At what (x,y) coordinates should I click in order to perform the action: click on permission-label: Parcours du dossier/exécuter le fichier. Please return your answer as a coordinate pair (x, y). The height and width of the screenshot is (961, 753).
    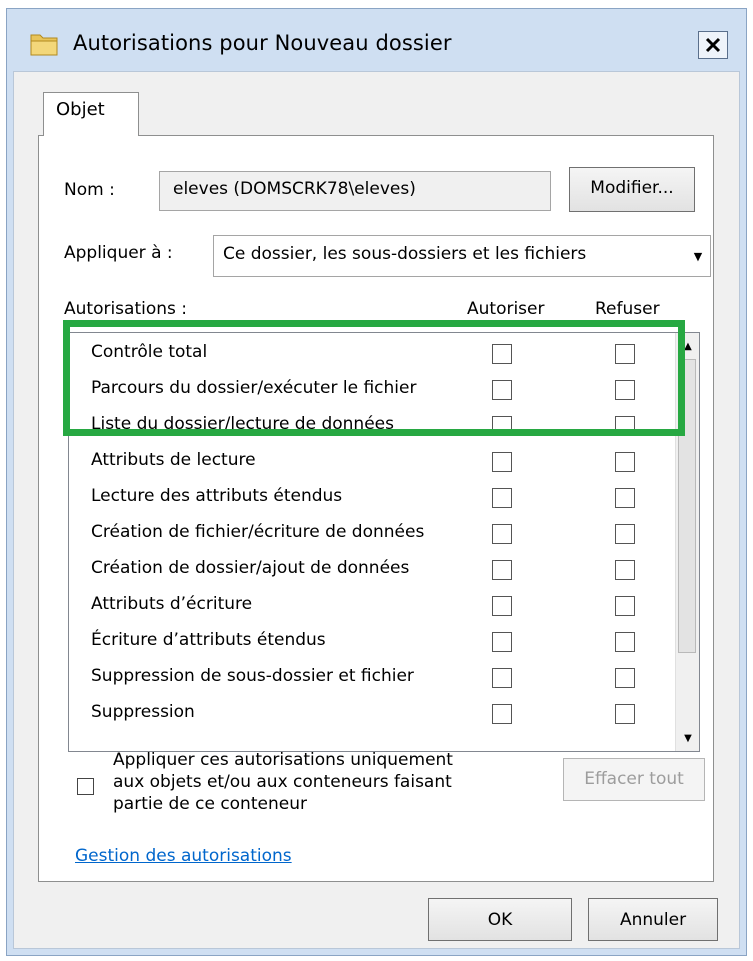
    Looking at the image, I should click on (254, 388).